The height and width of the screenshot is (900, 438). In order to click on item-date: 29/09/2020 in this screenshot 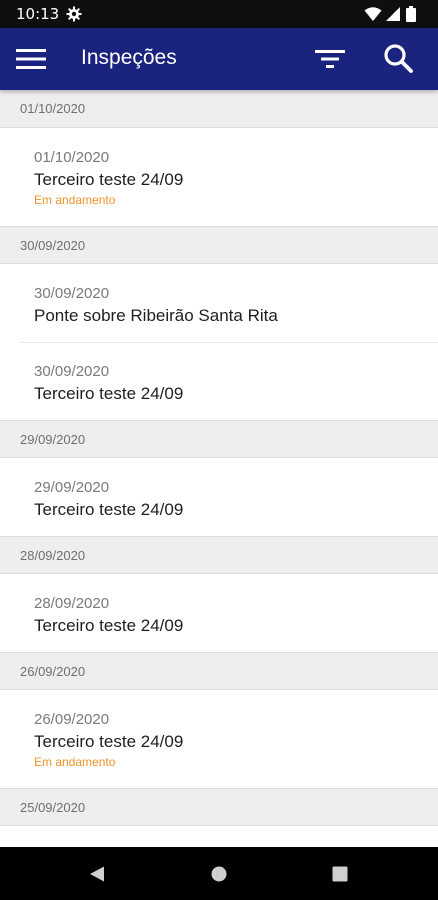, I will do `click(72, 487)`.